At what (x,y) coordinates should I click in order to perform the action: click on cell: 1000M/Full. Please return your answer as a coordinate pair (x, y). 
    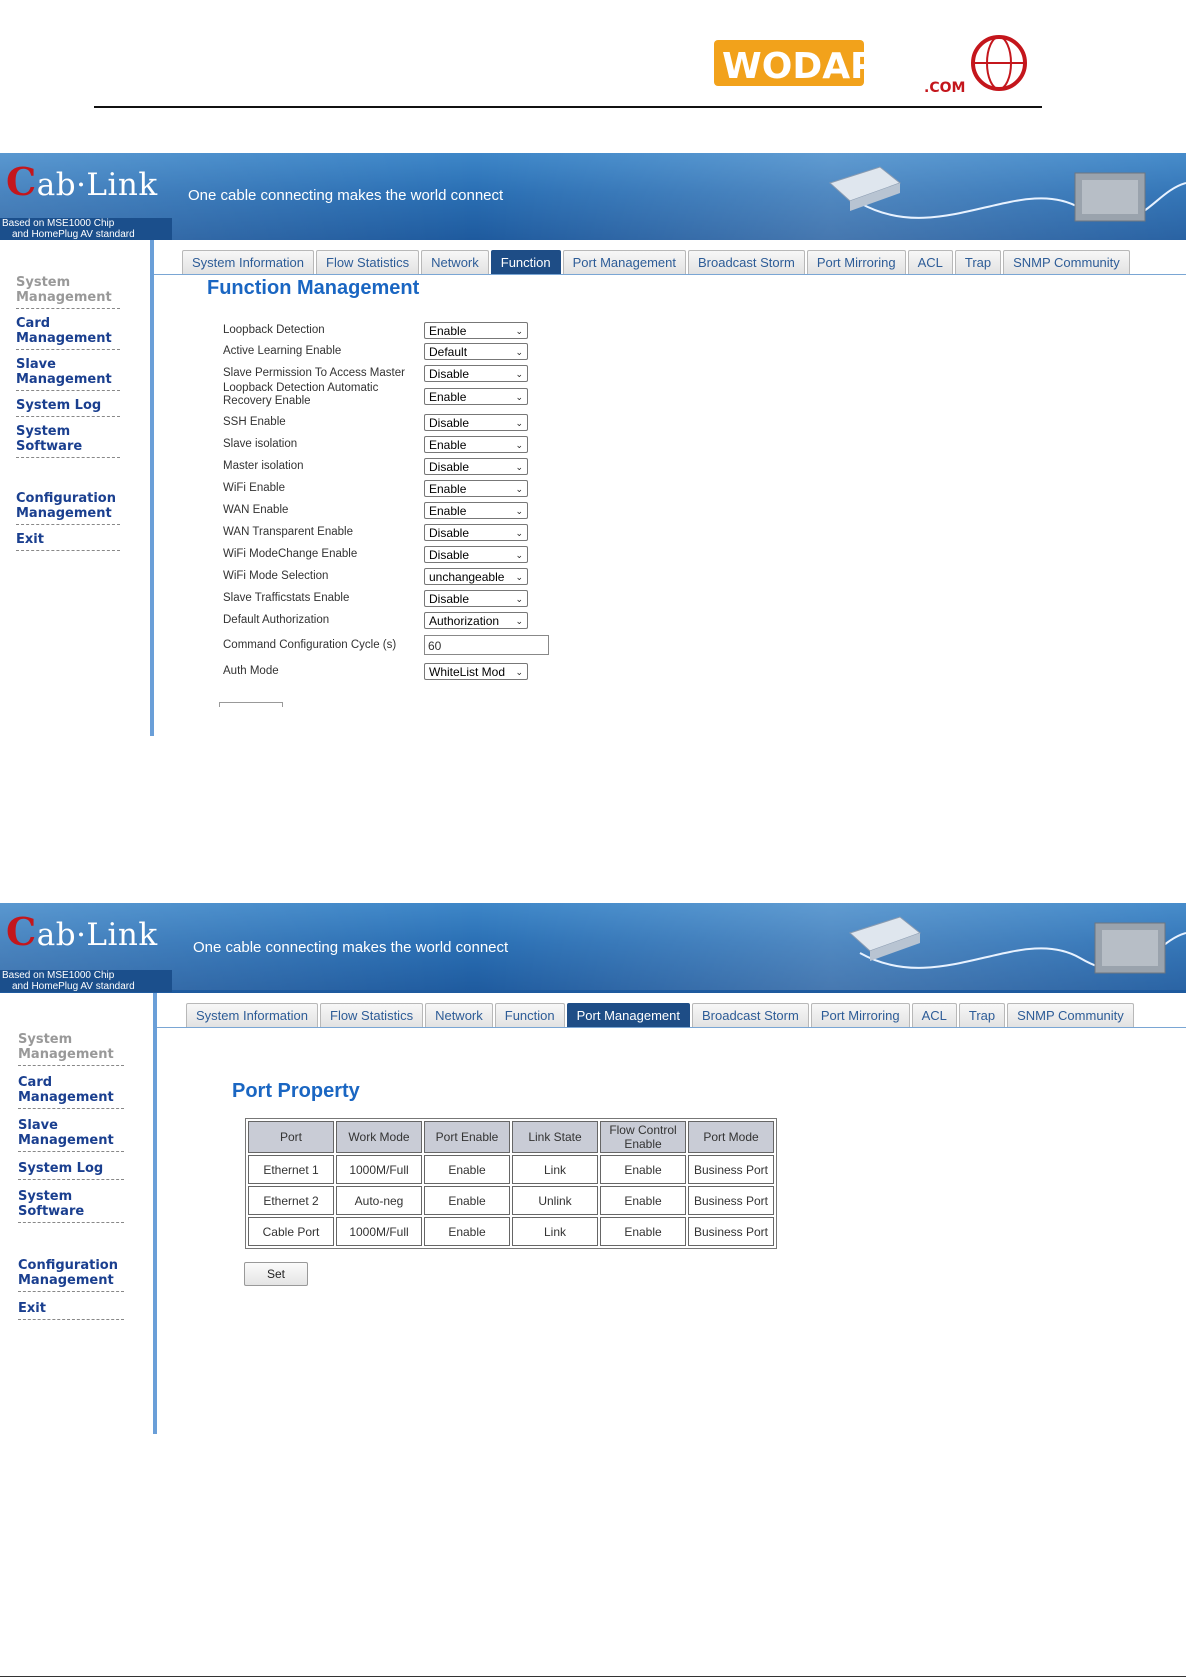
    Looking at the image, I should click on (379, 1231).